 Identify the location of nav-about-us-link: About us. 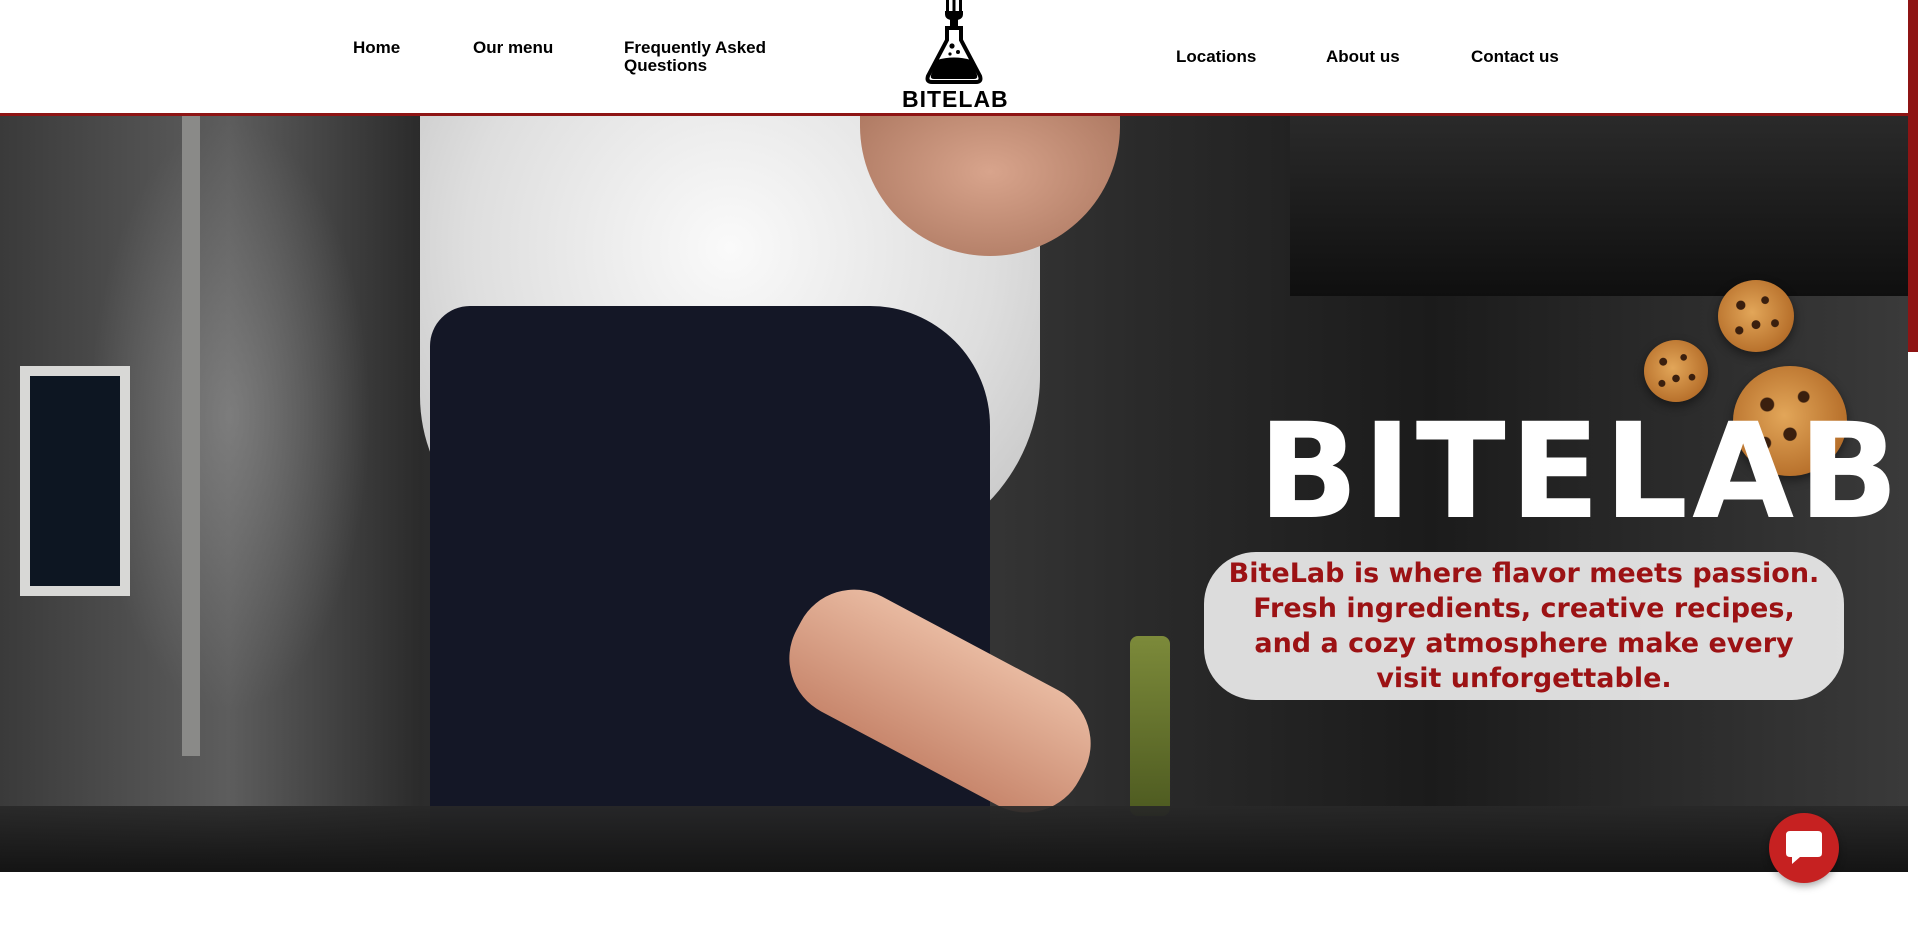
(1363, 57).